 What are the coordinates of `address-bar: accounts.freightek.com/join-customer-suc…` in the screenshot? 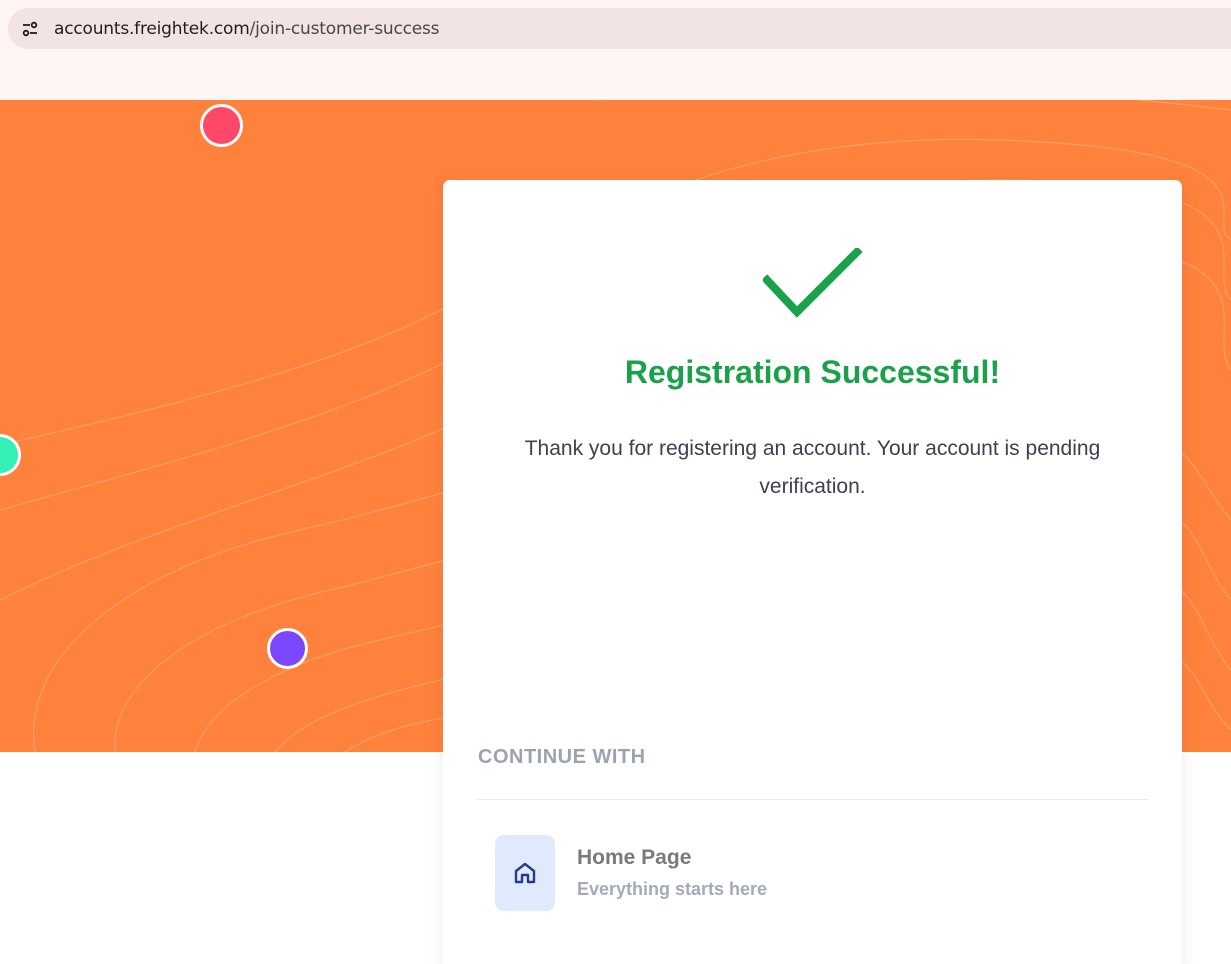 It's located at (619, 28).